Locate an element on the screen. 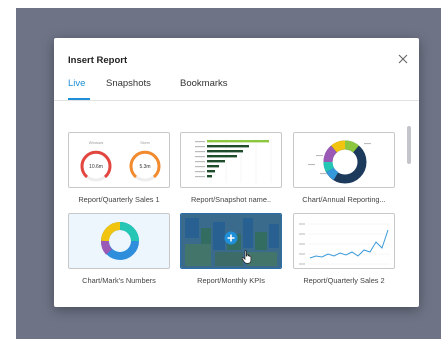  gauge-right-value: 5.3m is located at coordinates (144, 167).